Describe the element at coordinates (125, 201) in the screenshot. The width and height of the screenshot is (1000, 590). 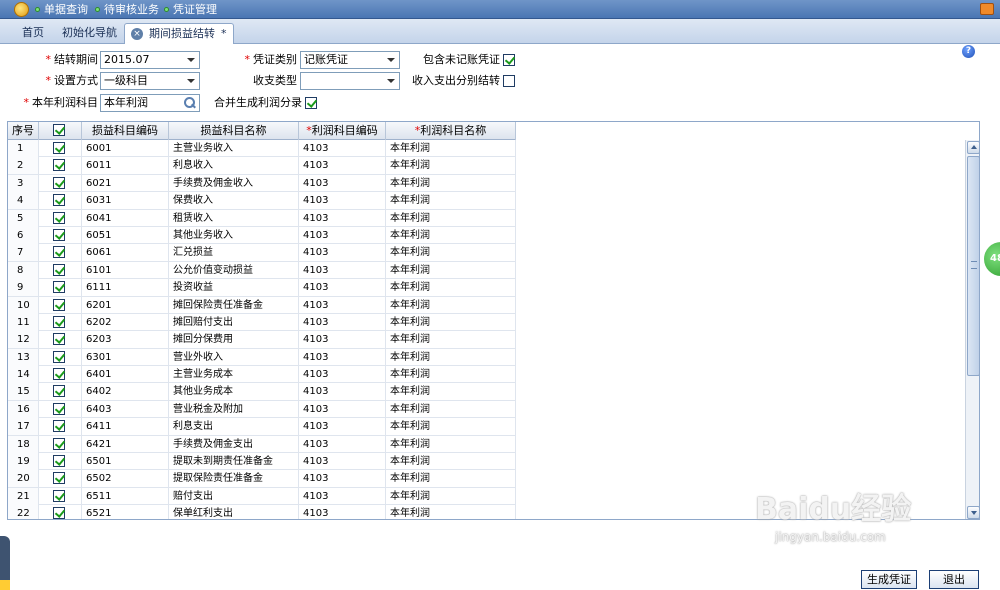
I see `cell-code: 6031` at that location.